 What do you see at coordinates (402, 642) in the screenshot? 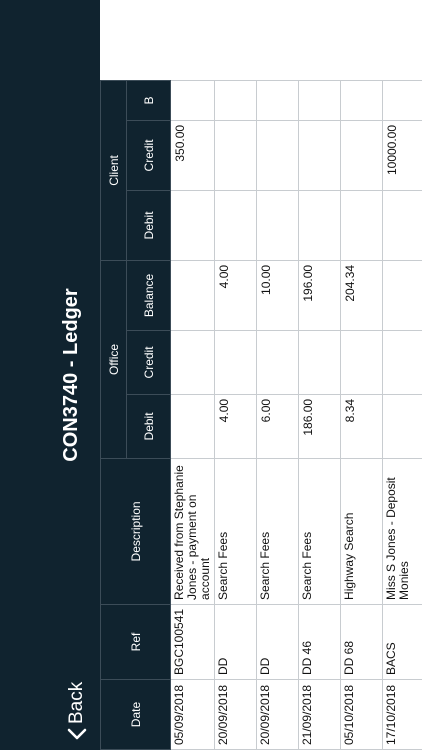
I see `ledger-ref: BACS` at bounding box center [402, 642].